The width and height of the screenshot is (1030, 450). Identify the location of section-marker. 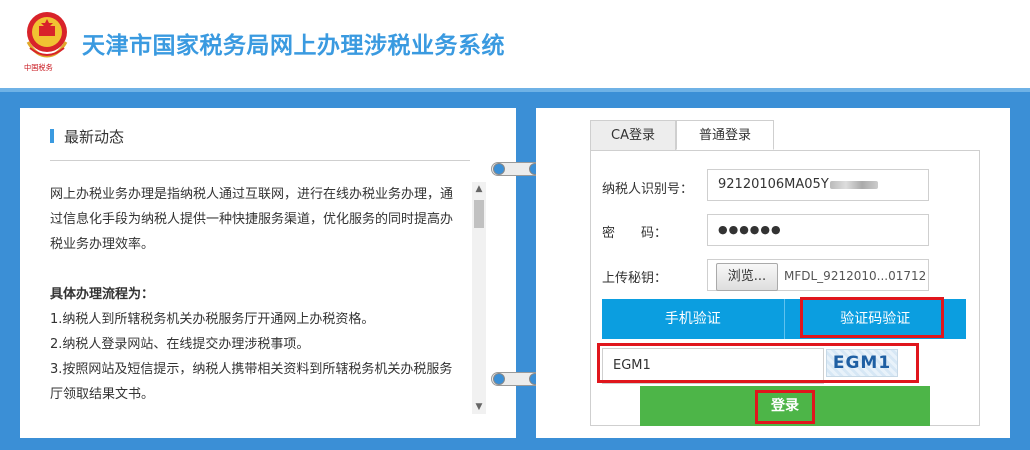
(52, 136).